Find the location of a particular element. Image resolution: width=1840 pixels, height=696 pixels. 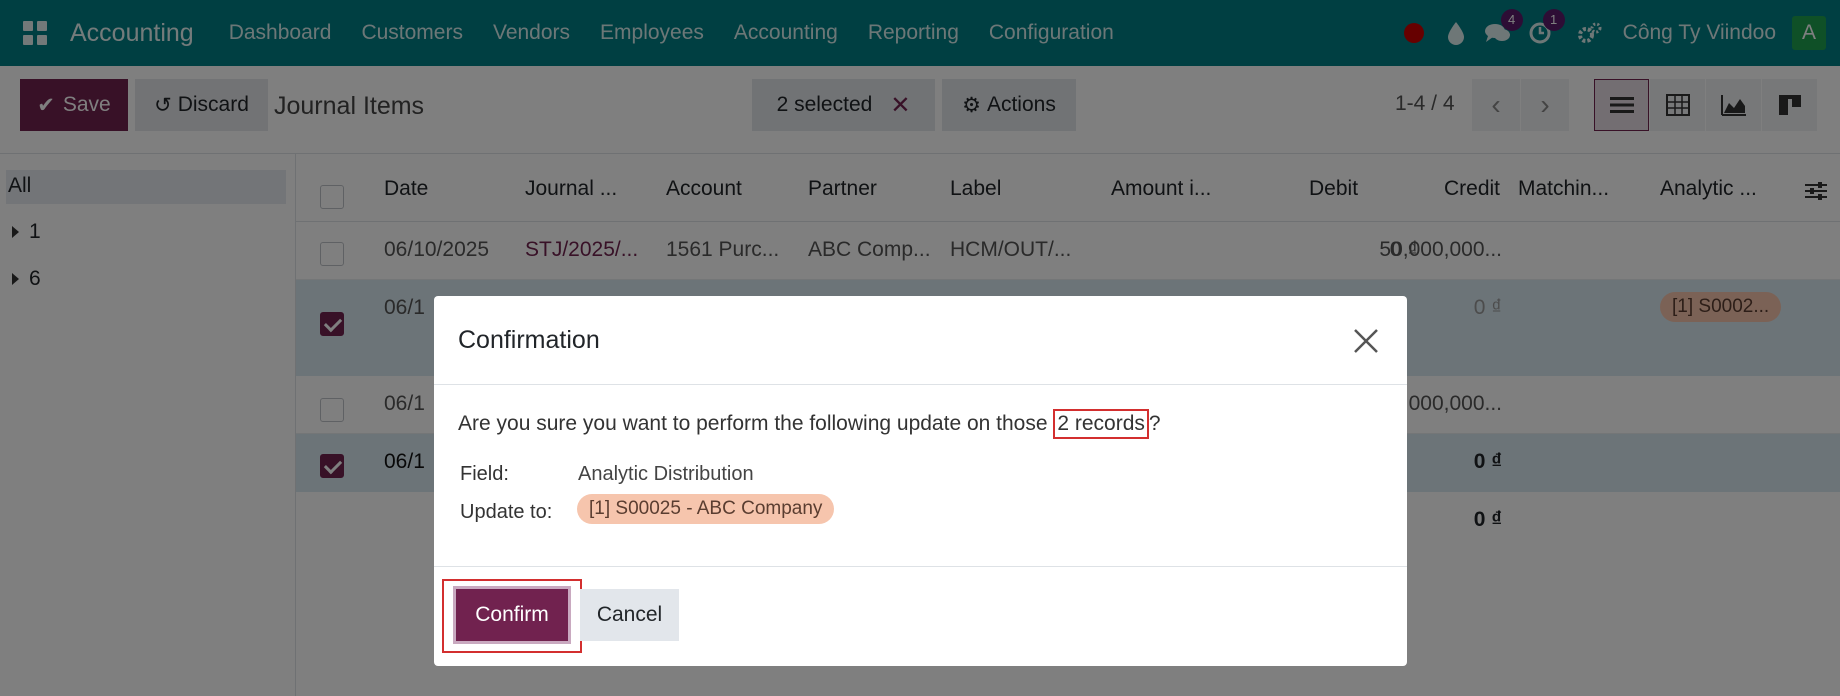

update-to-label: Update to: is located at coordinates (506, 512).